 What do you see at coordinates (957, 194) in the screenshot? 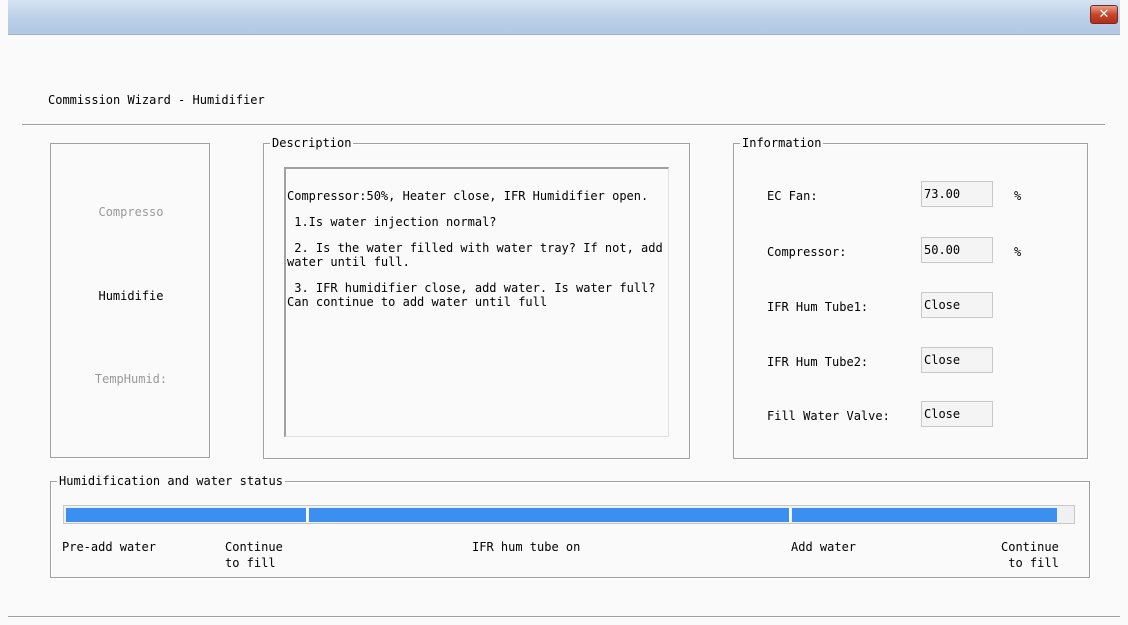
I see `ec-fan-value: 73.00` at bounding box center [957, 194].